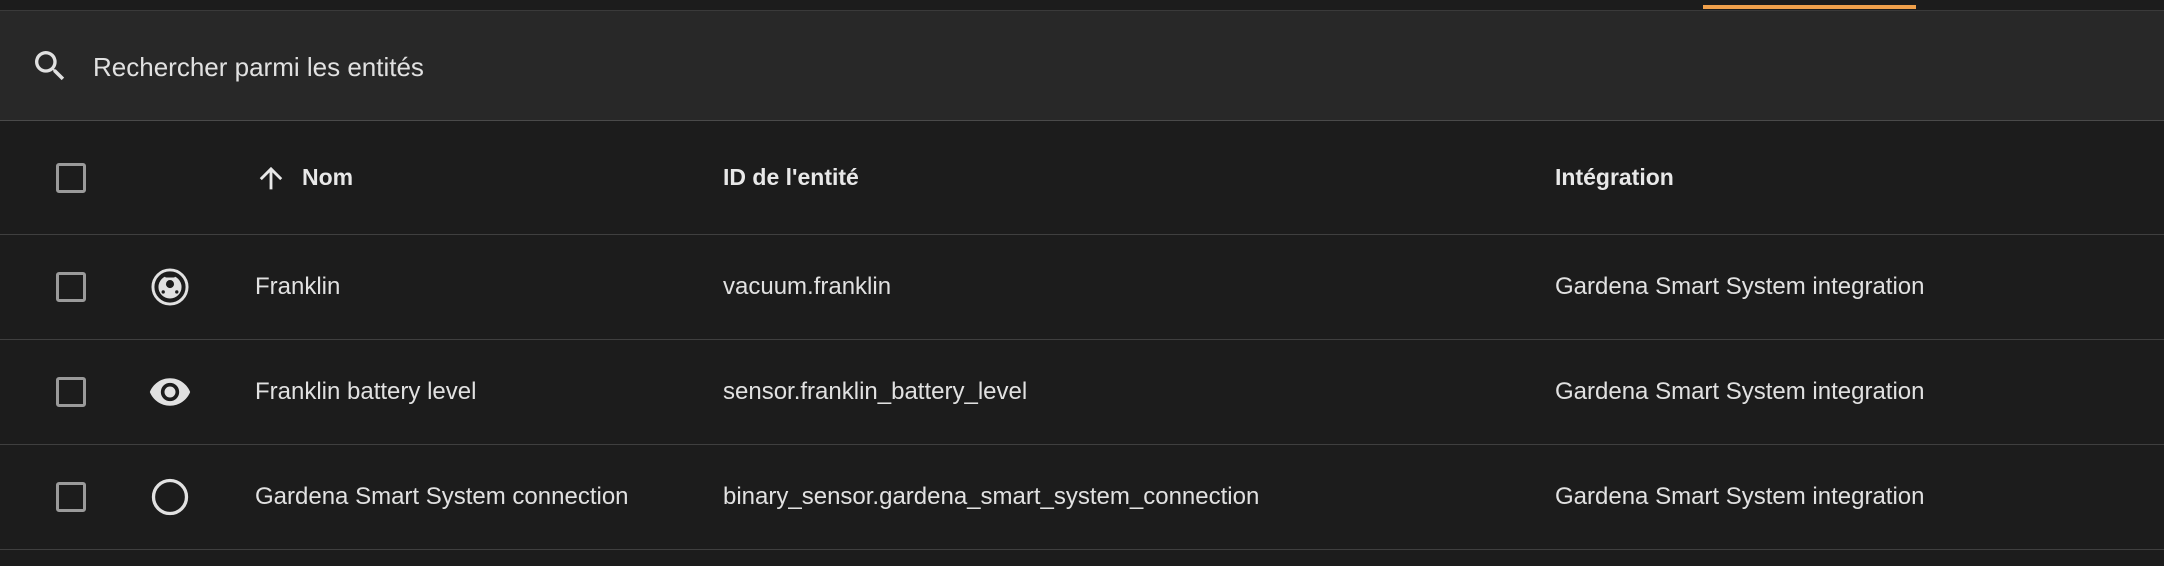 The width and height of the screenshot is (2164, 566). What do you see at coordinates (366, 391) in the screenshot?
I see `entity-name: Franklin battery level` at bounding box center [366, 391].